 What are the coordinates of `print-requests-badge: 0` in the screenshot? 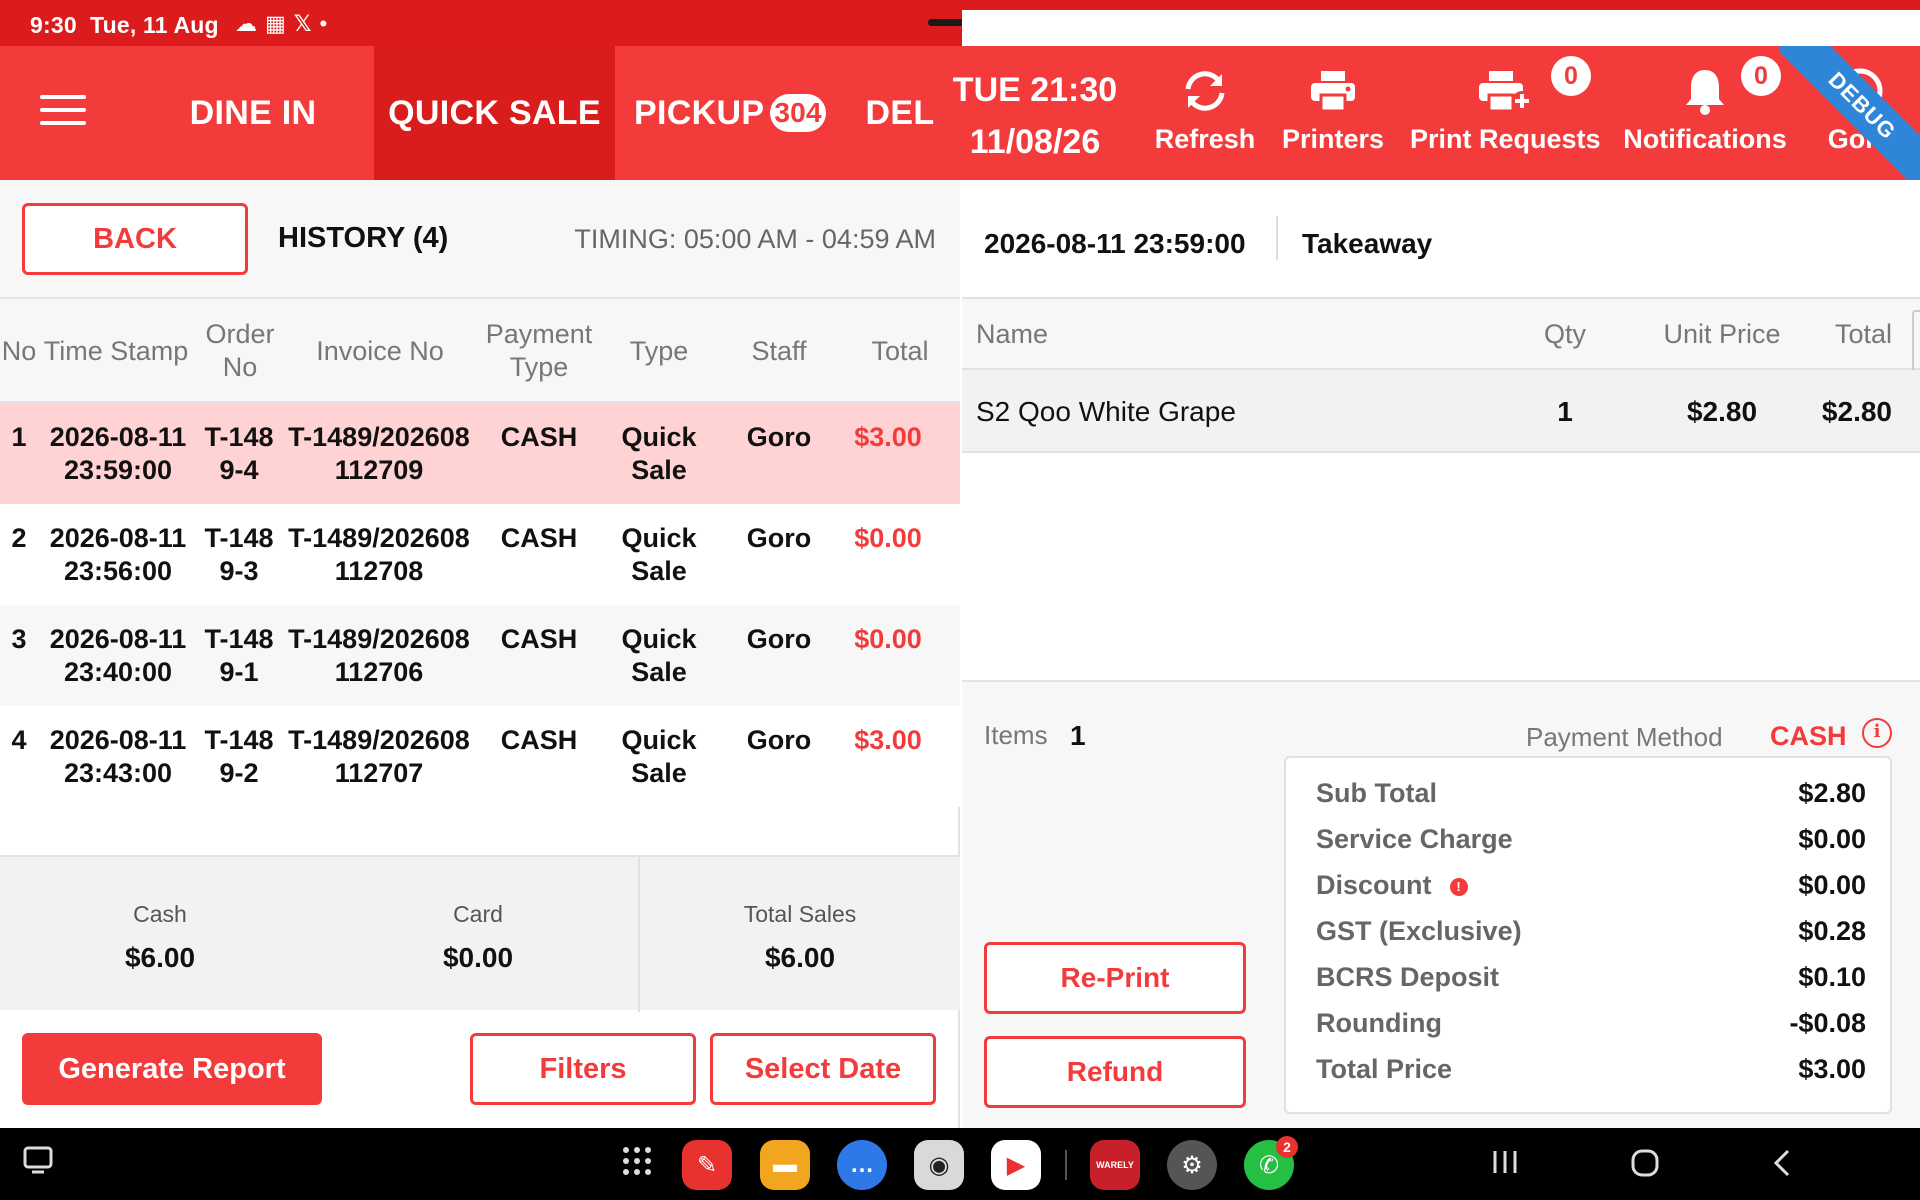 It's located at (1571, 76).